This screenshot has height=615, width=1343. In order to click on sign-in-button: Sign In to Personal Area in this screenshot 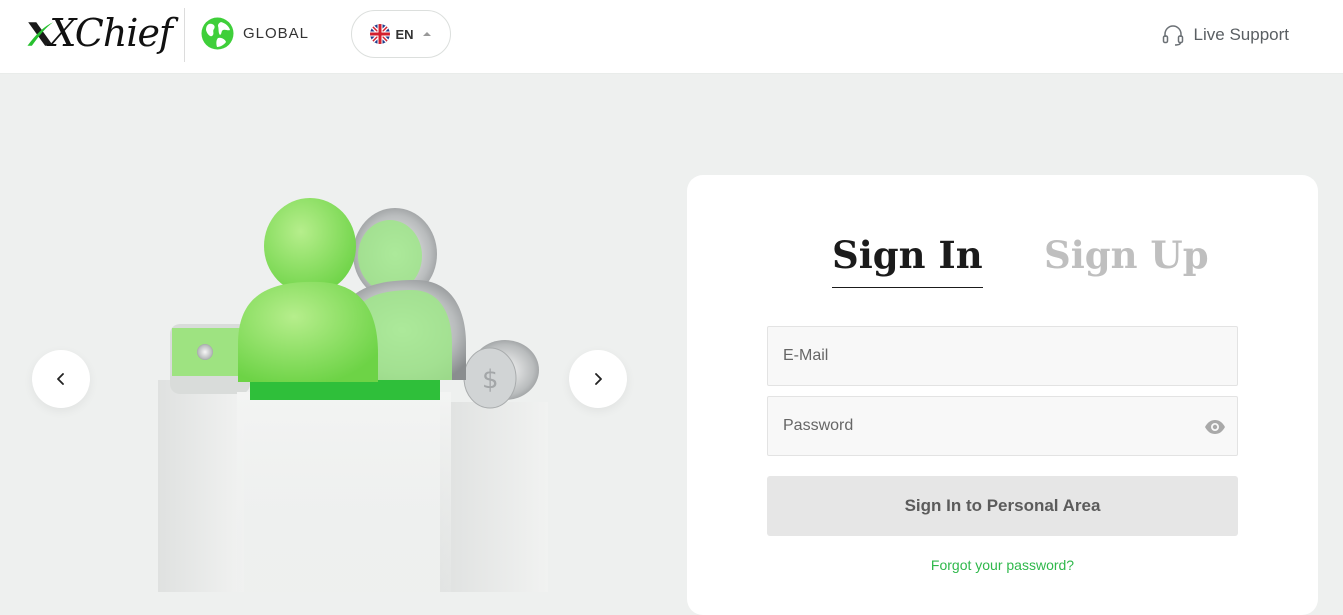, I will do `click(1002, 506)`.